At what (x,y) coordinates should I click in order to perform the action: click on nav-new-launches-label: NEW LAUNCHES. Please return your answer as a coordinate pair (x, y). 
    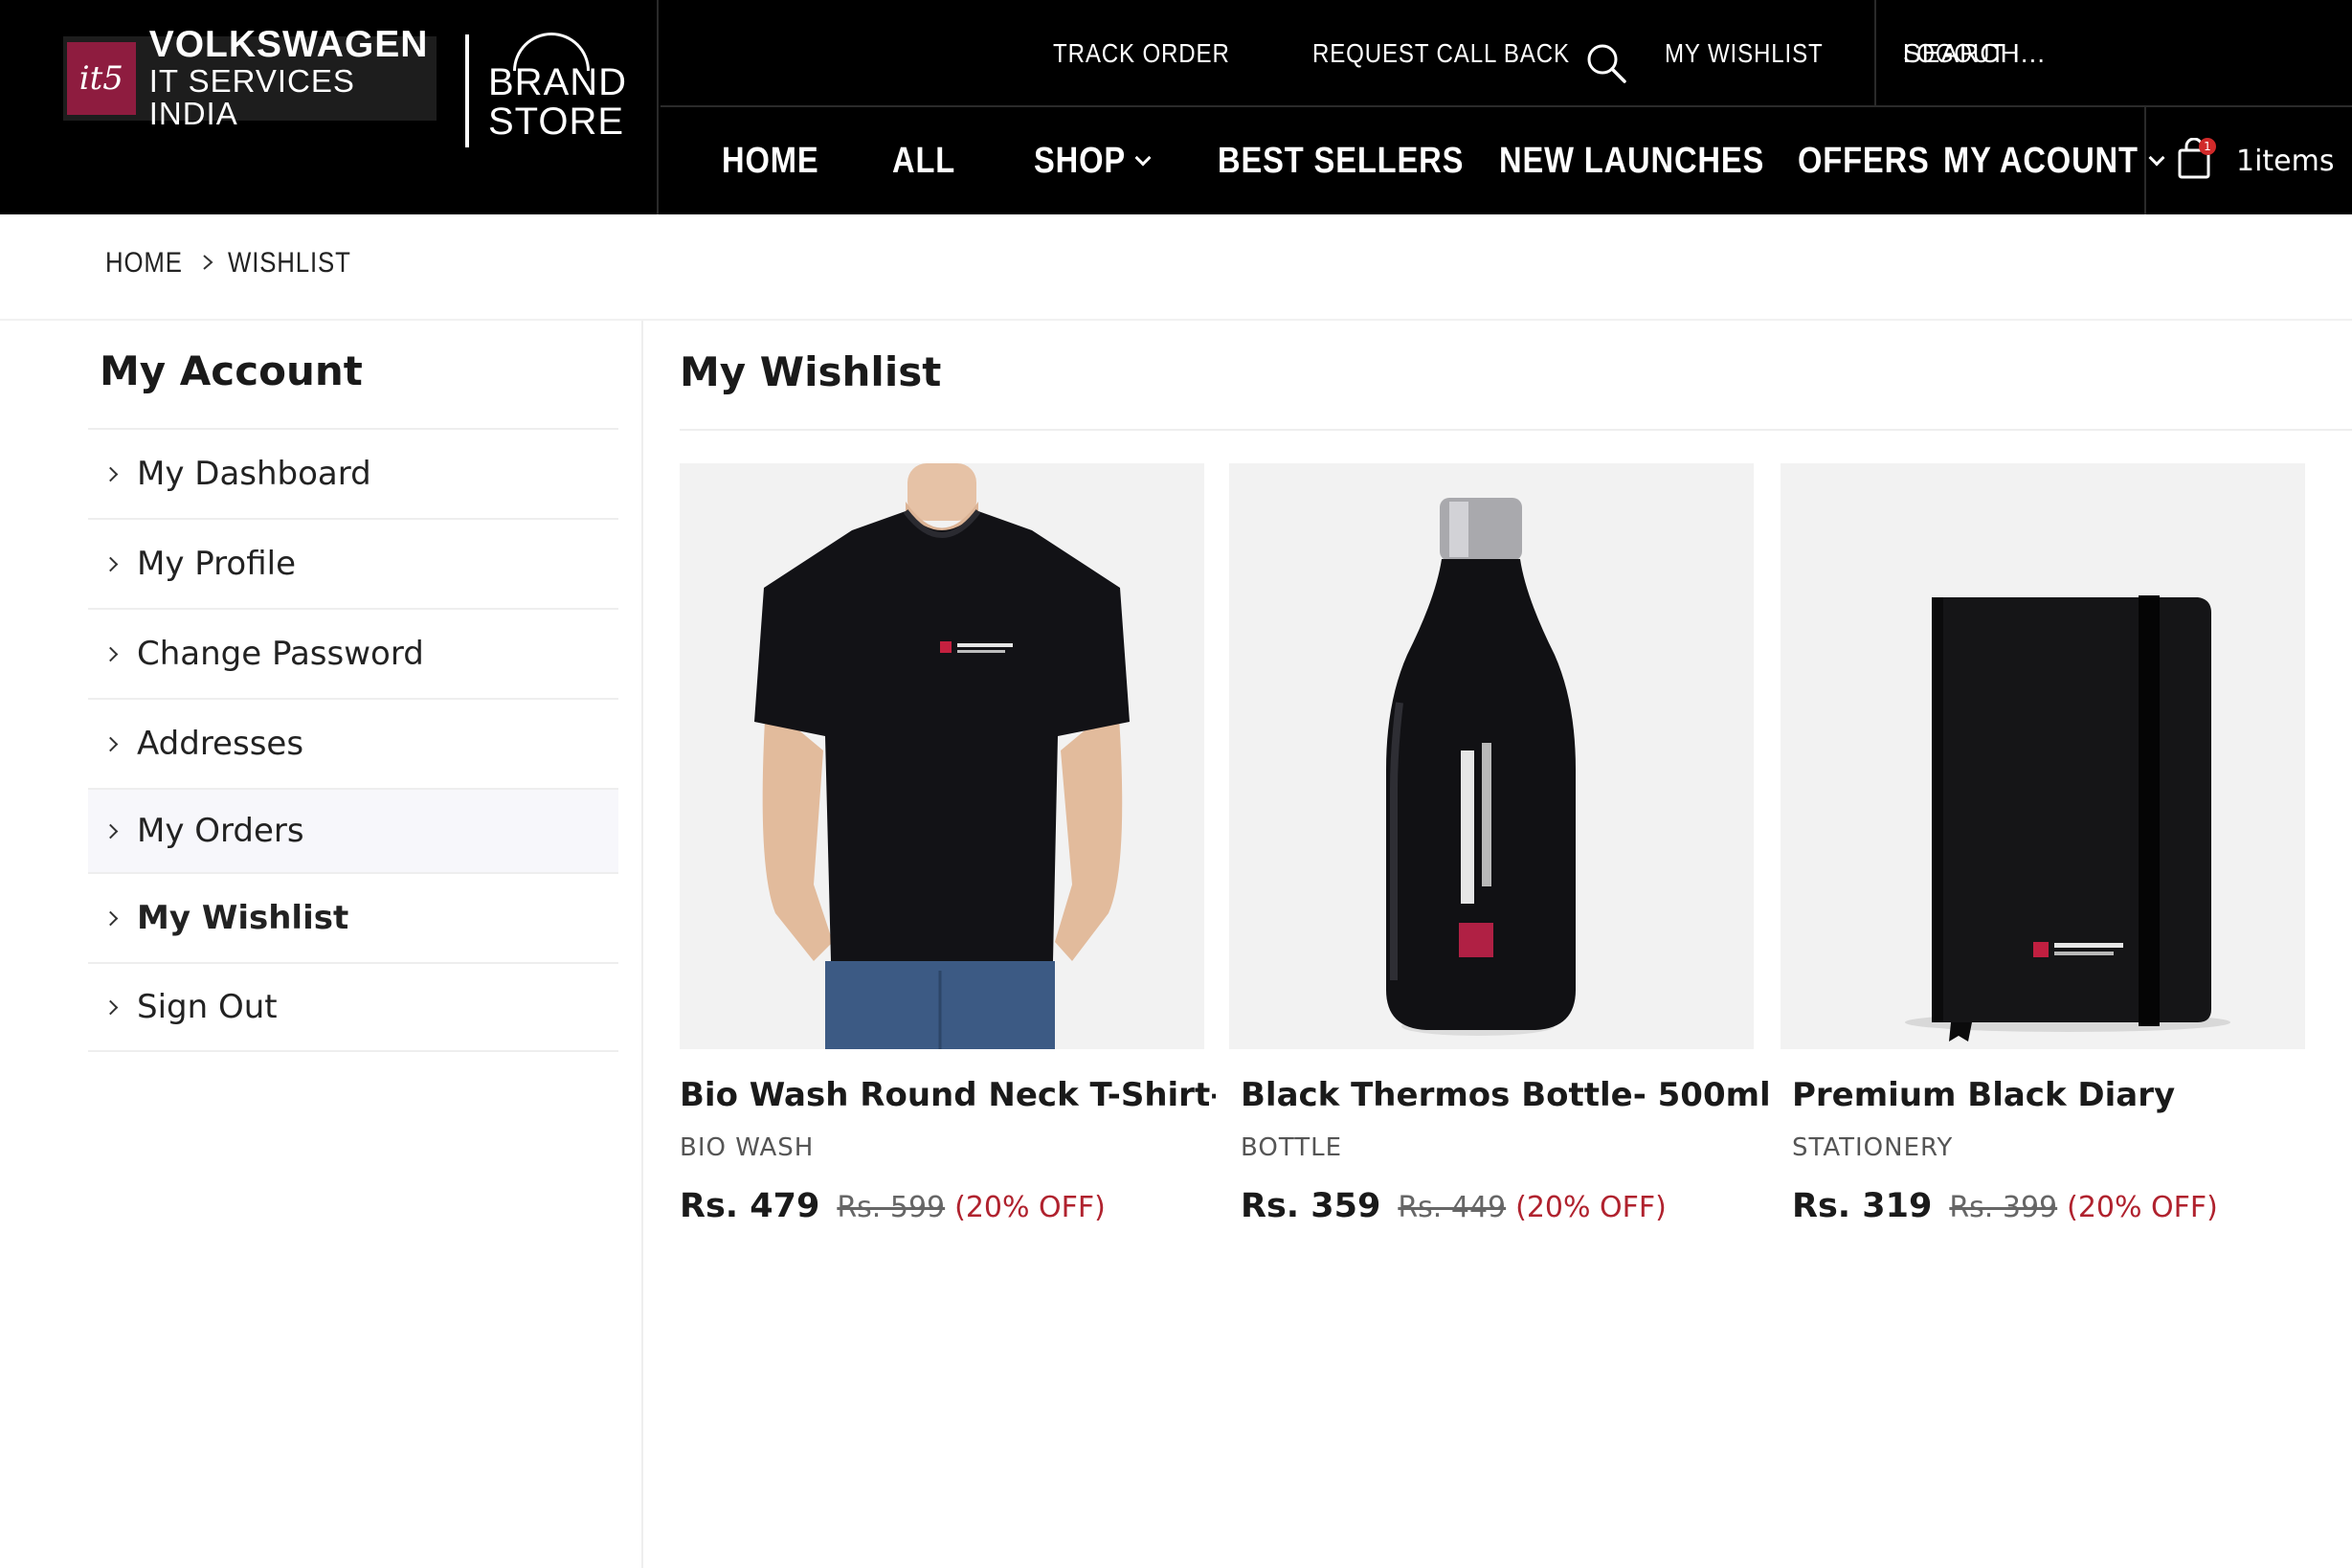
    Looking at the image, I should click on (1632, 161).